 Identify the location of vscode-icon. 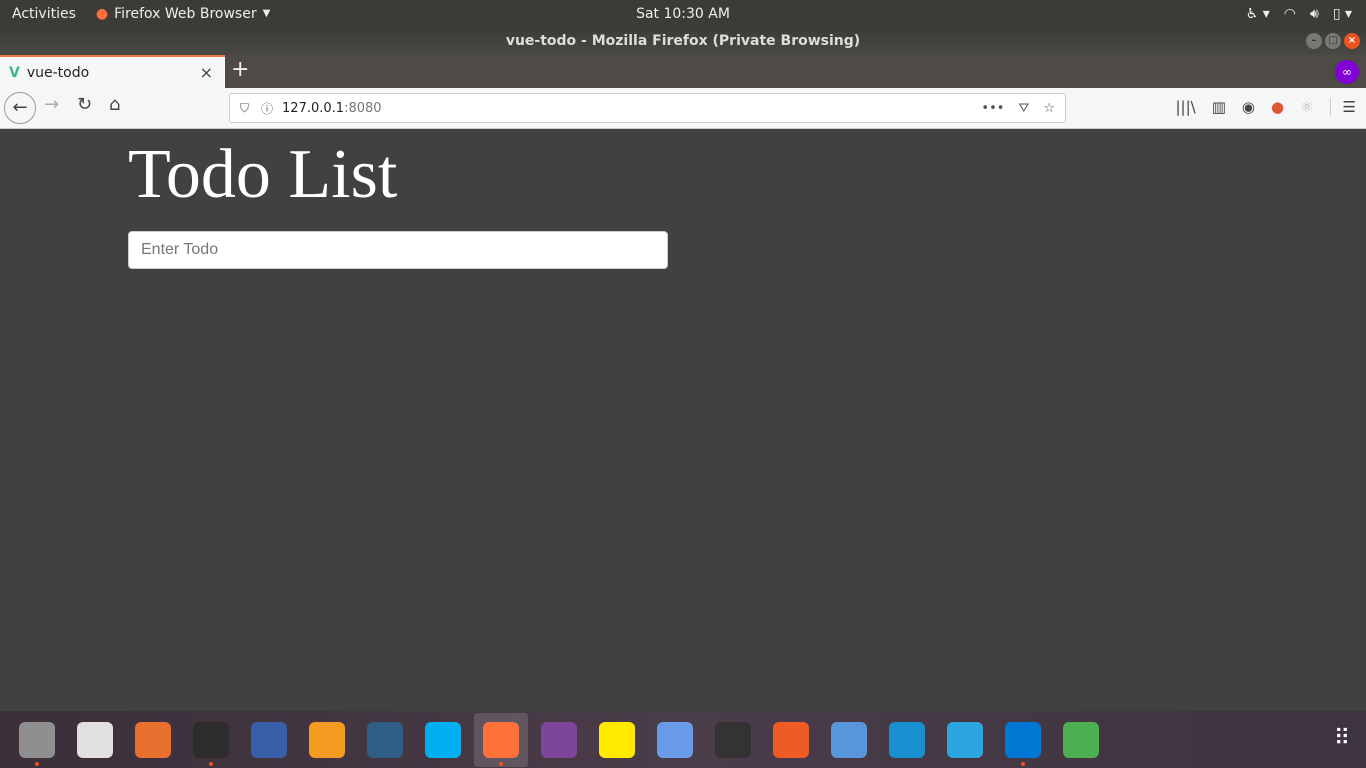
(1023, 739).